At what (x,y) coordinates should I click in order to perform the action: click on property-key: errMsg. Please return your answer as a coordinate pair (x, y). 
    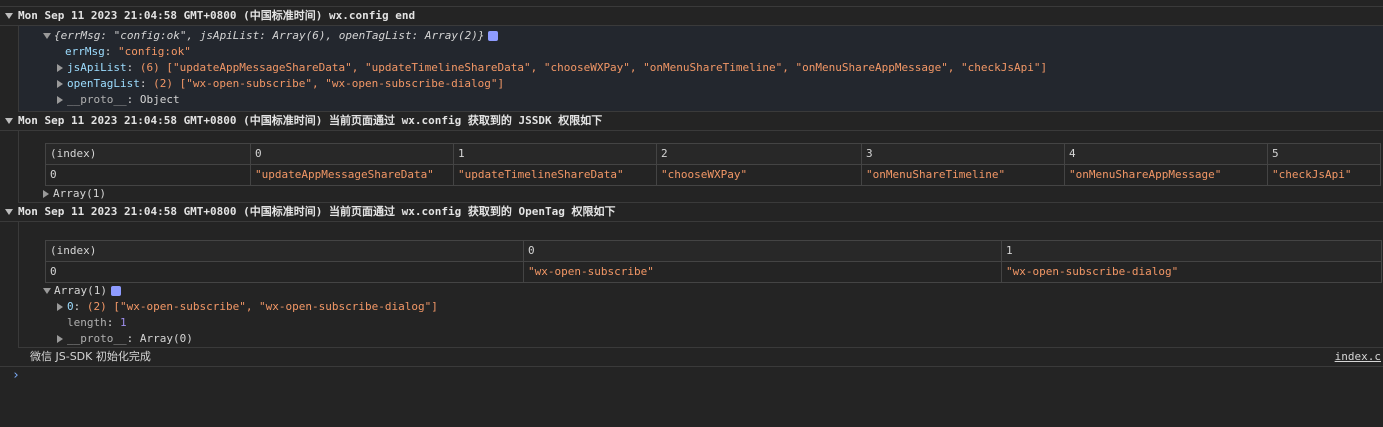
    Looking at the image, I should click on (85, 51).